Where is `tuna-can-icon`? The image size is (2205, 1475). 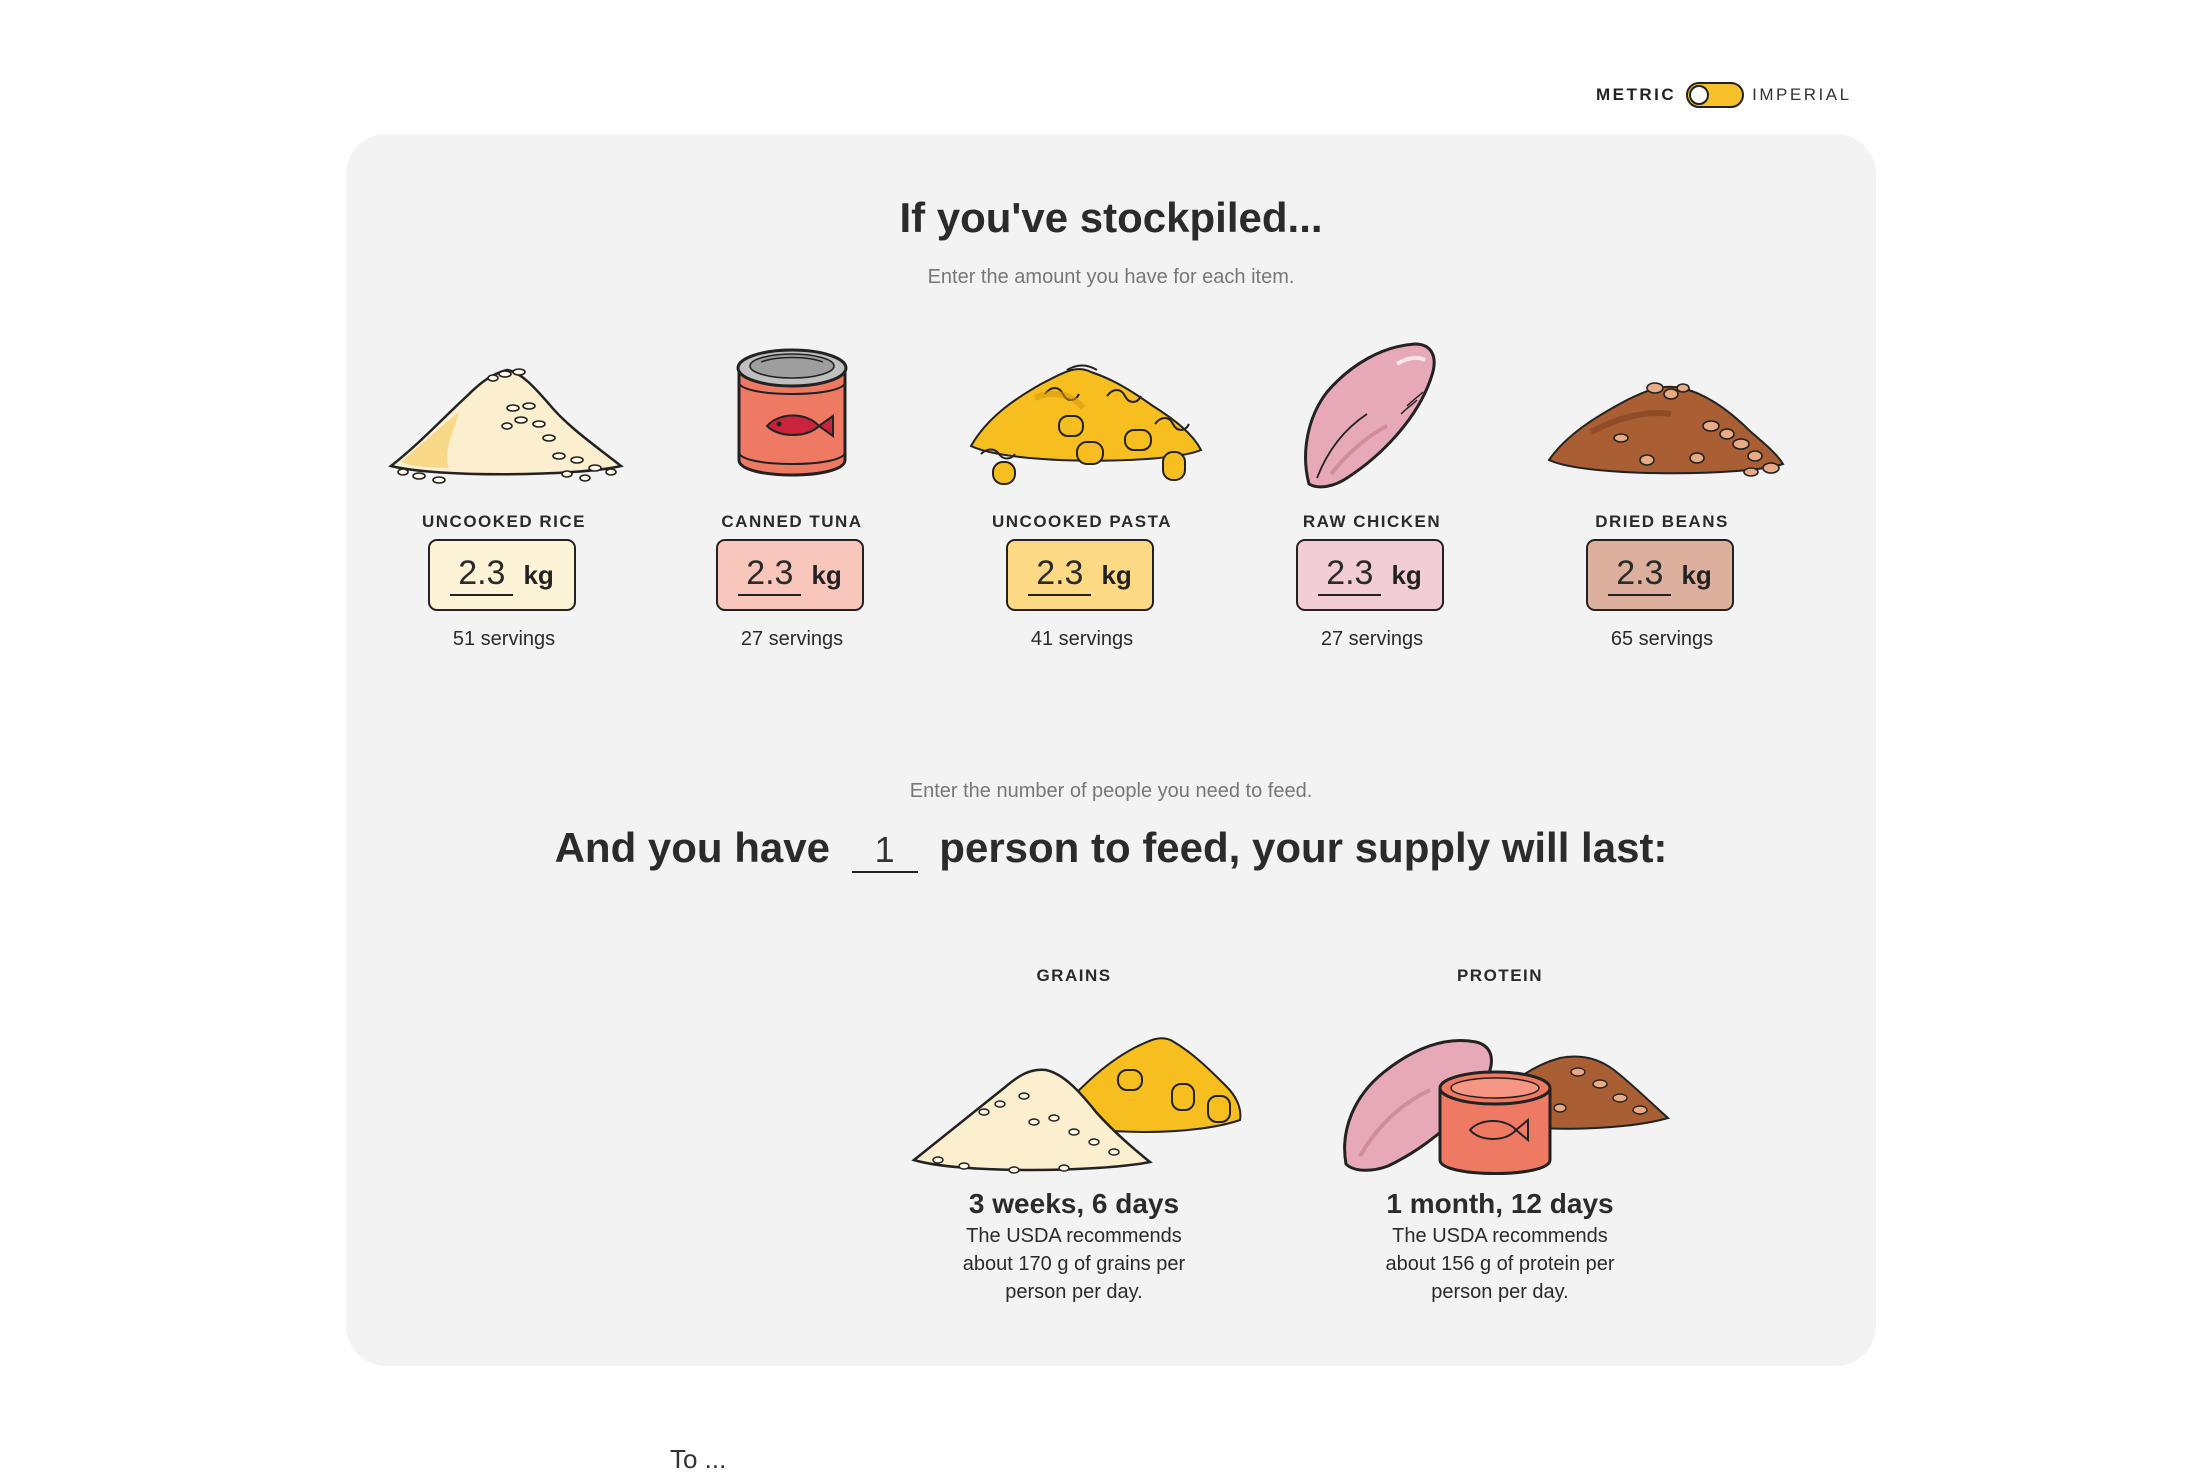 tuna-can-icon is located at coordinates (792, 412).